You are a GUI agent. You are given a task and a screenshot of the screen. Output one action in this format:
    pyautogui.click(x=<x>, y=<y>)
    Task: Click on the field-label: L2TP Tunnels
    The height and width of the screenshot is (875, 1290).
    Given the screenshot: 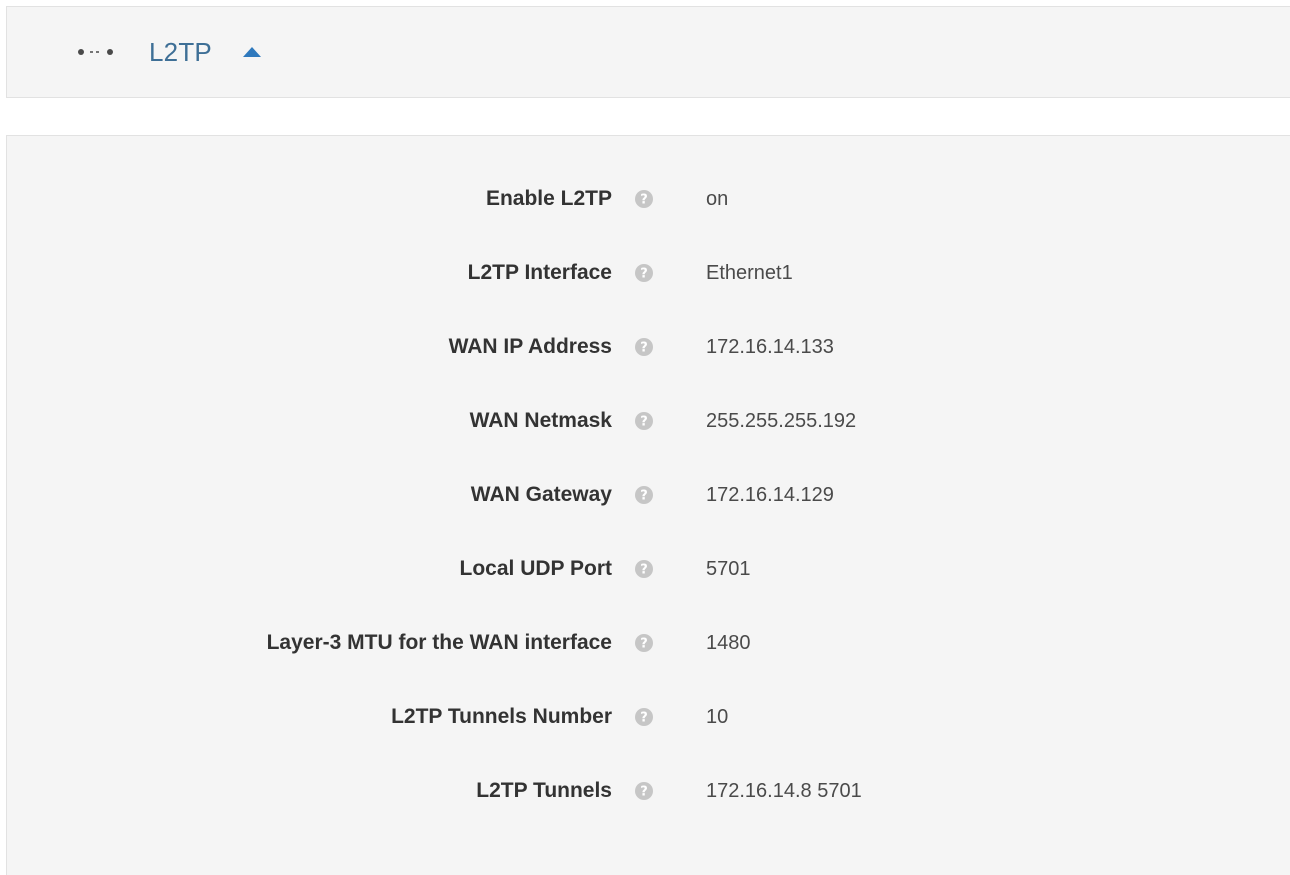 What is the action you would take?
    pyautogui.click(x=544, y=790)
    